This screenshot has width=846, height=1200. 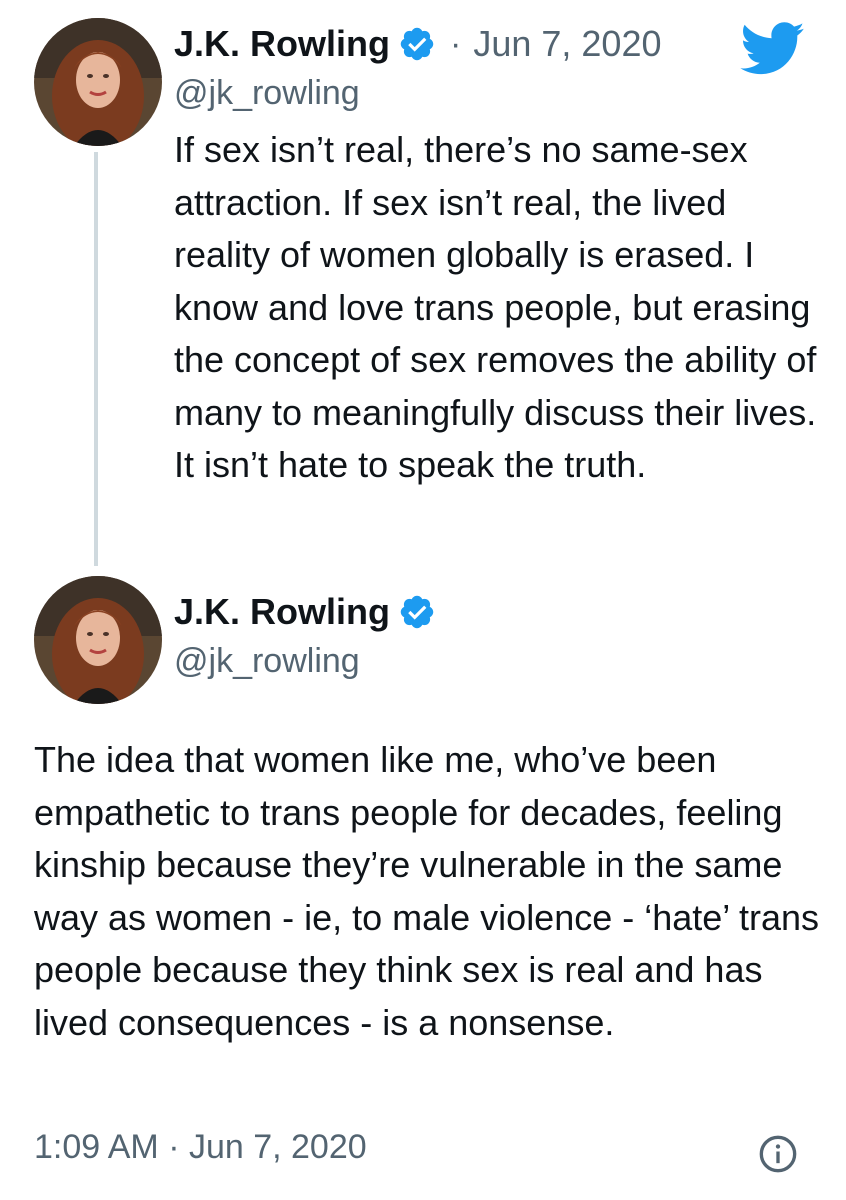 I want to click on tweet1-header: J.K. Rowling · Jun 7, 2020, so click(x=417, y=44).